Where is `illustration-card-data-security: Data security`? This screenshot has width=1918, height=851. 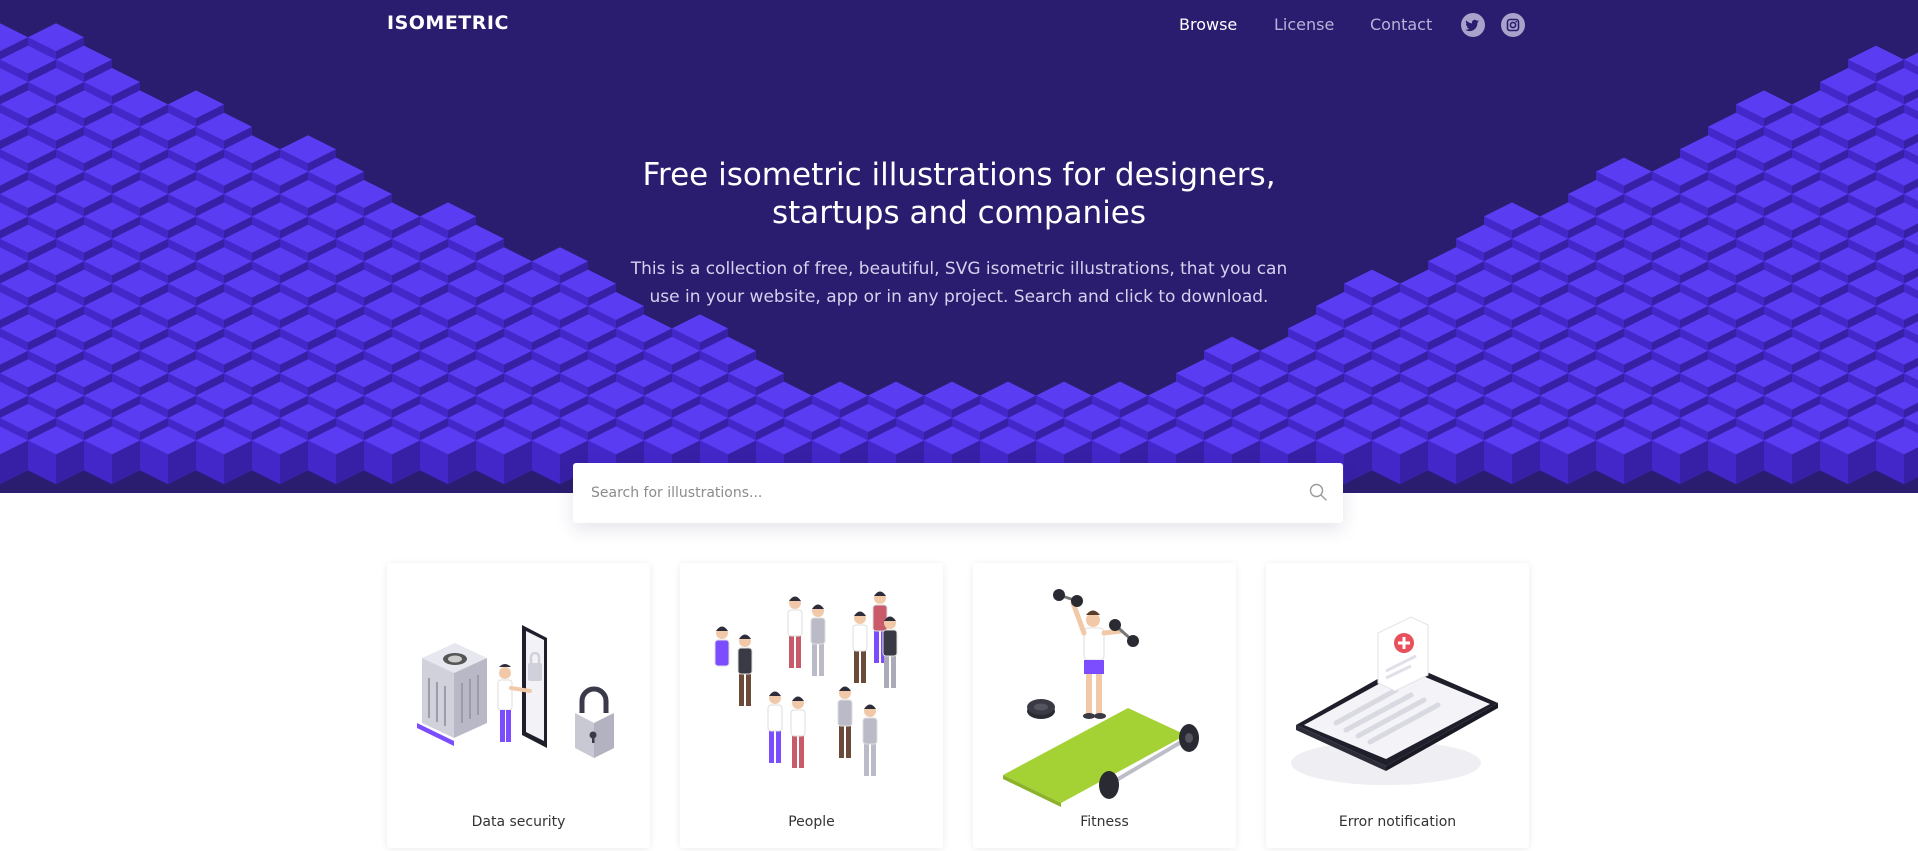 illustration-card-data-security: Data security is located at coordinates (518, 705).